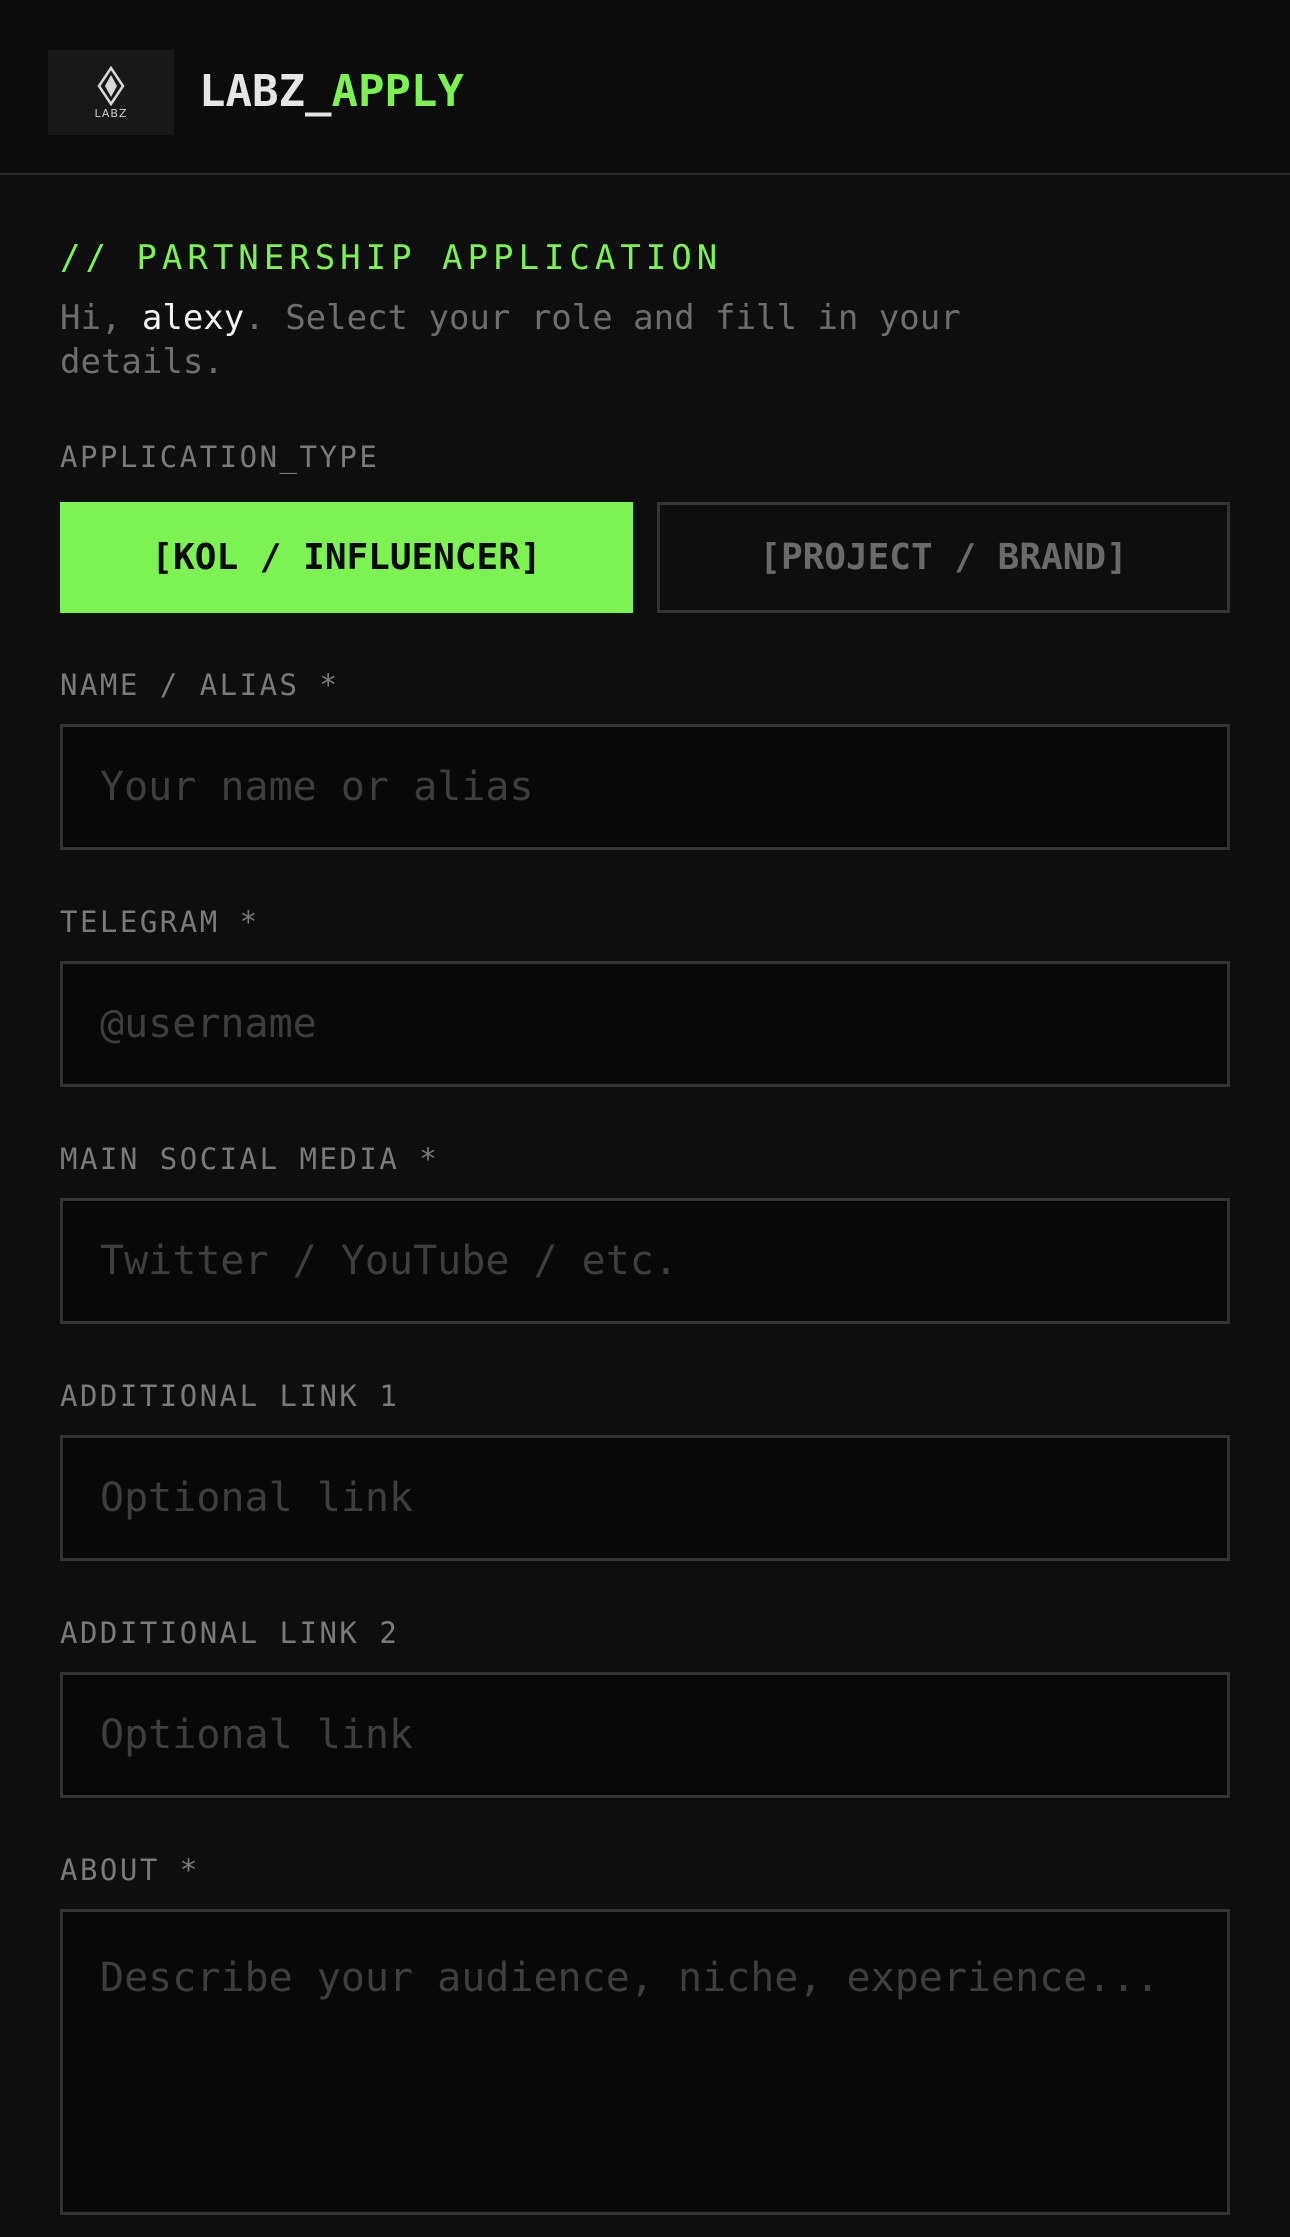 The image size is (1290, 2237). I want to click on application-type-label: APPLICATION_TYPE, so click(220, 457).